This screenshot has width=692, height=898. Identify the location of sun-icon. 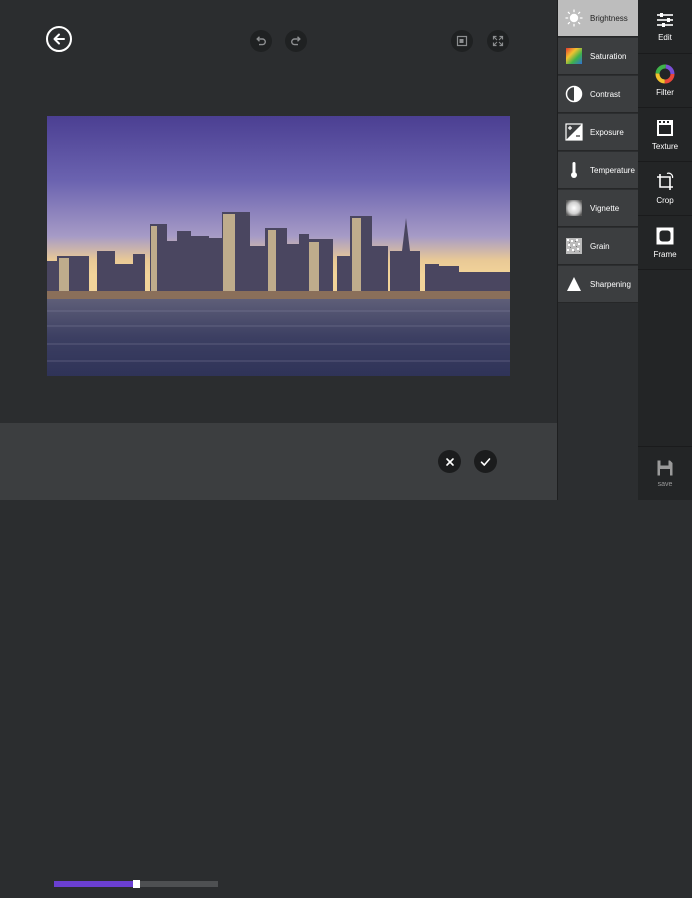
(574, 18).